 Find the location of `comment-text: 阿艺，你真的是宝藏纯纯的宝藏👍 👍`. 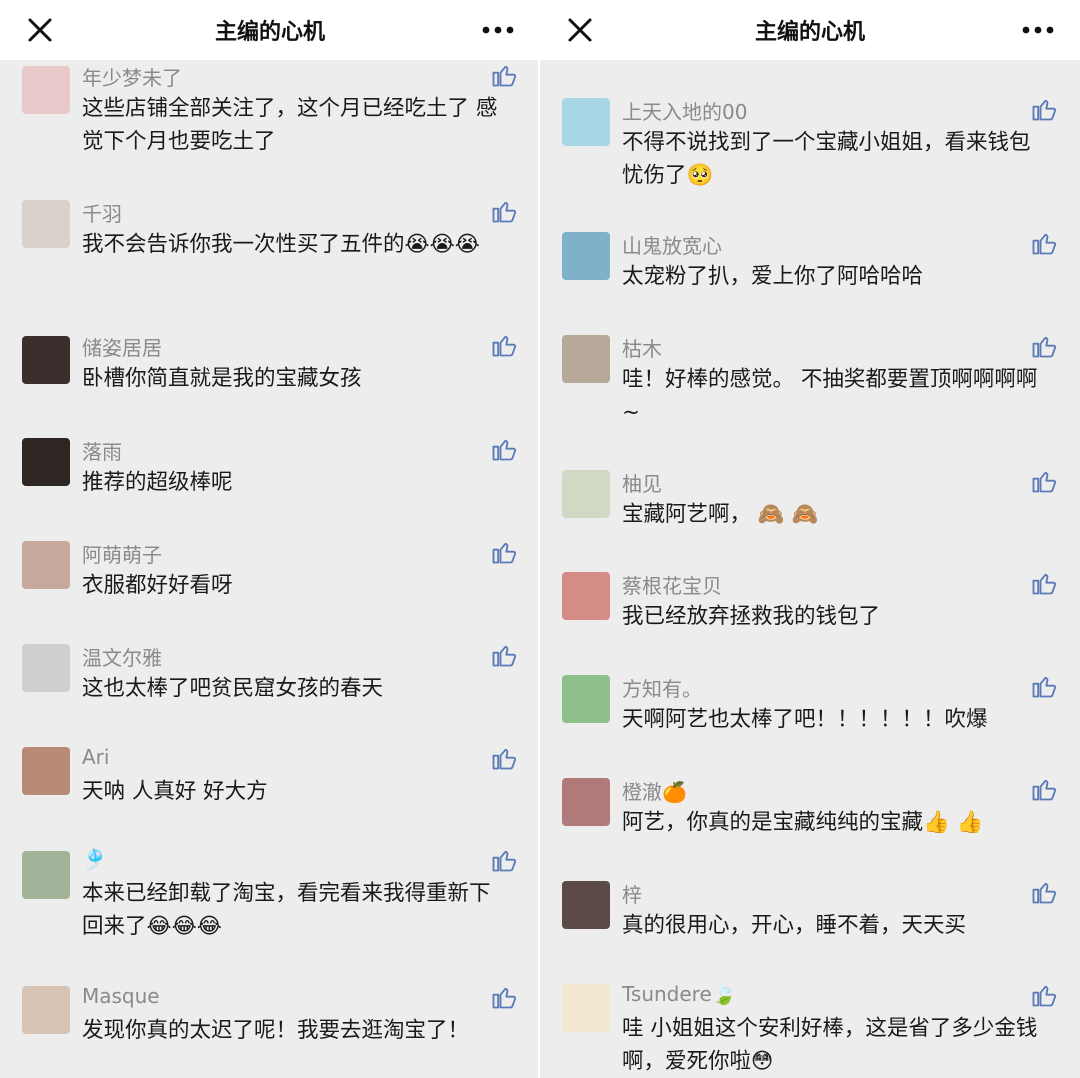

comment-text: 阿艺，你真的是宝藏纯纯的宝藏👍 👍 is located at coordinates (803, 822).